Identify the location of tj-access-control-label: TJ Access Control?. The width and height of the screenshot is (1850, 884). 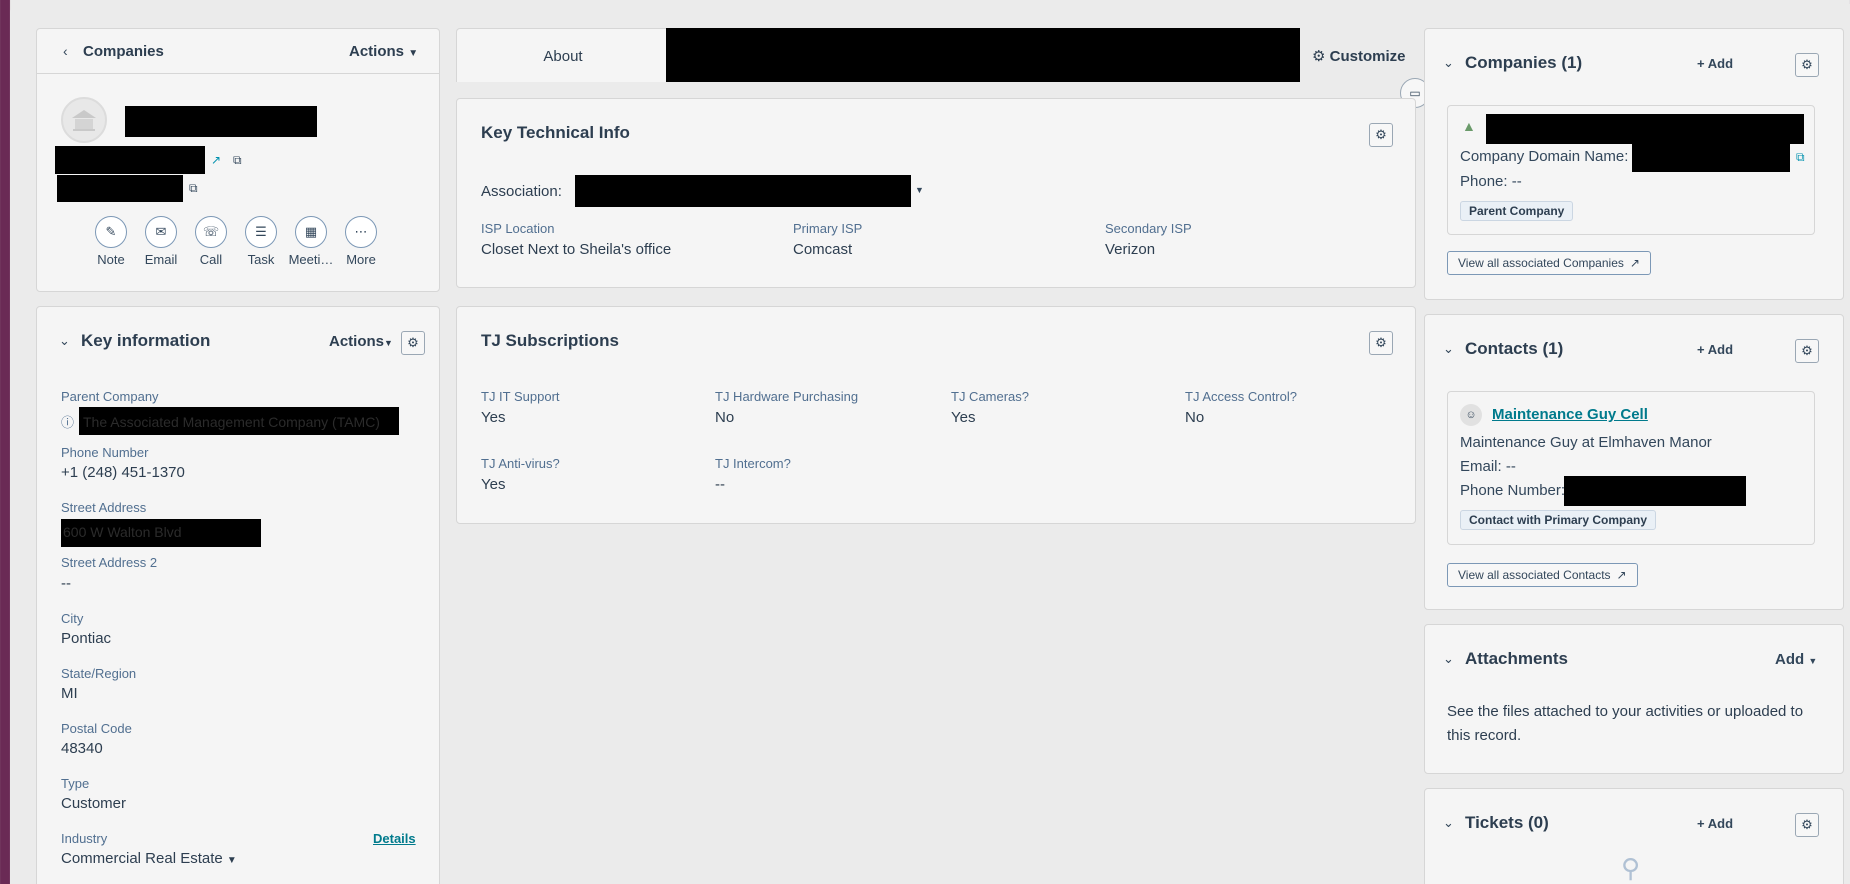
(1241, 396).